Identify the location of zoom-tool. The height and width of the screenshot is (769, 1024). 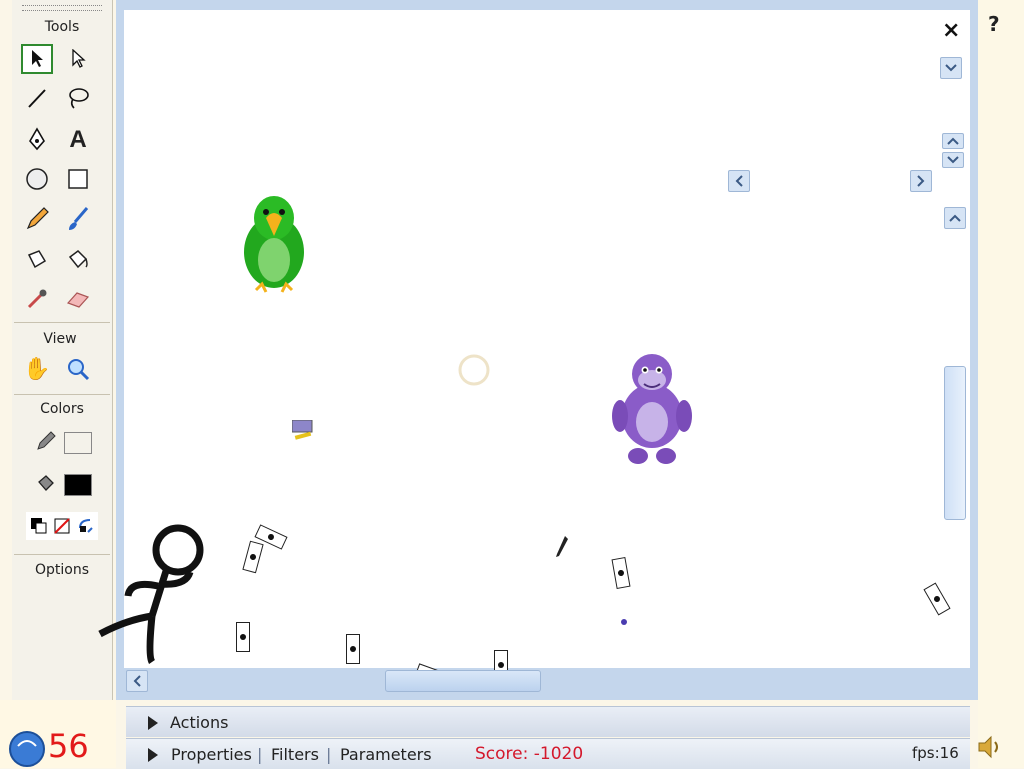
(78, 369).